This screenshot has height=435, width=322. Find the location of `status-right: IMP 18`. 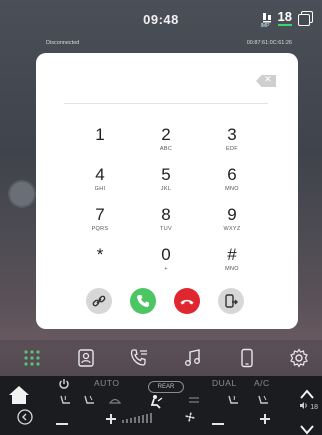

status-right: IMP 18 is located at coordinates (287, 19).